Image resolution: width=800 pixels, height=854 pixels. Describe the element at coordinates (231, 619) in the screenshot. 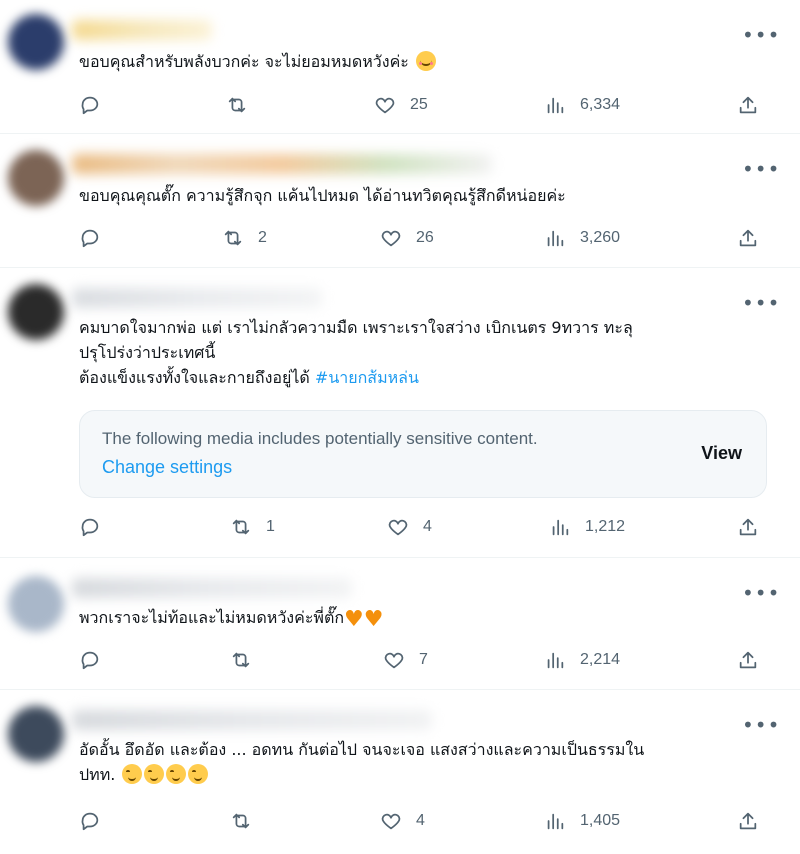

I see `tweet-text: พวกเราจะไม่ท้อและไม่หมดหวังค่ะพี่ตั๊ก♥♥` at that location.